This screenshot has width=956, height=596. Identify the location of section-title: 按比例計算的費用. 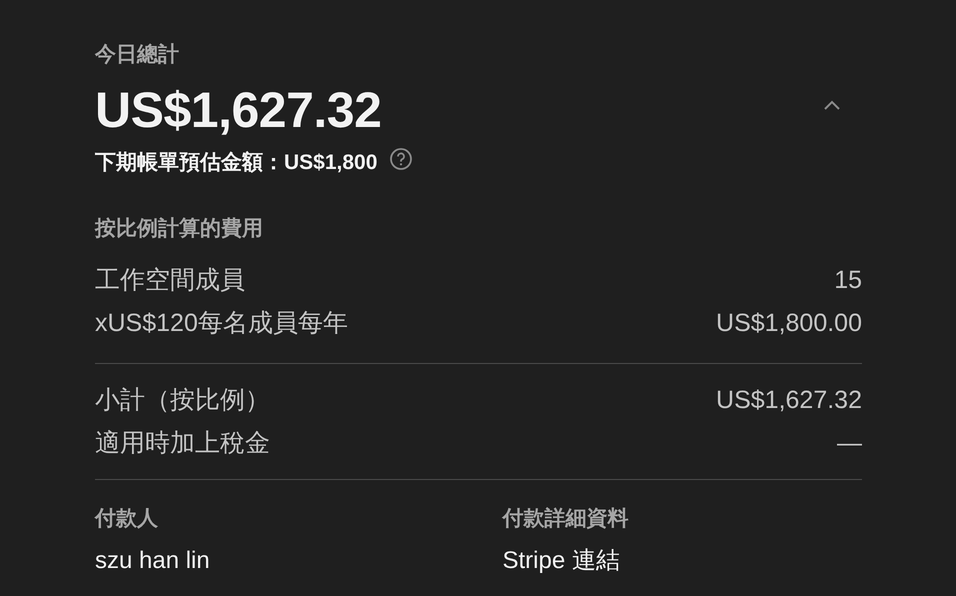
(179, 228).